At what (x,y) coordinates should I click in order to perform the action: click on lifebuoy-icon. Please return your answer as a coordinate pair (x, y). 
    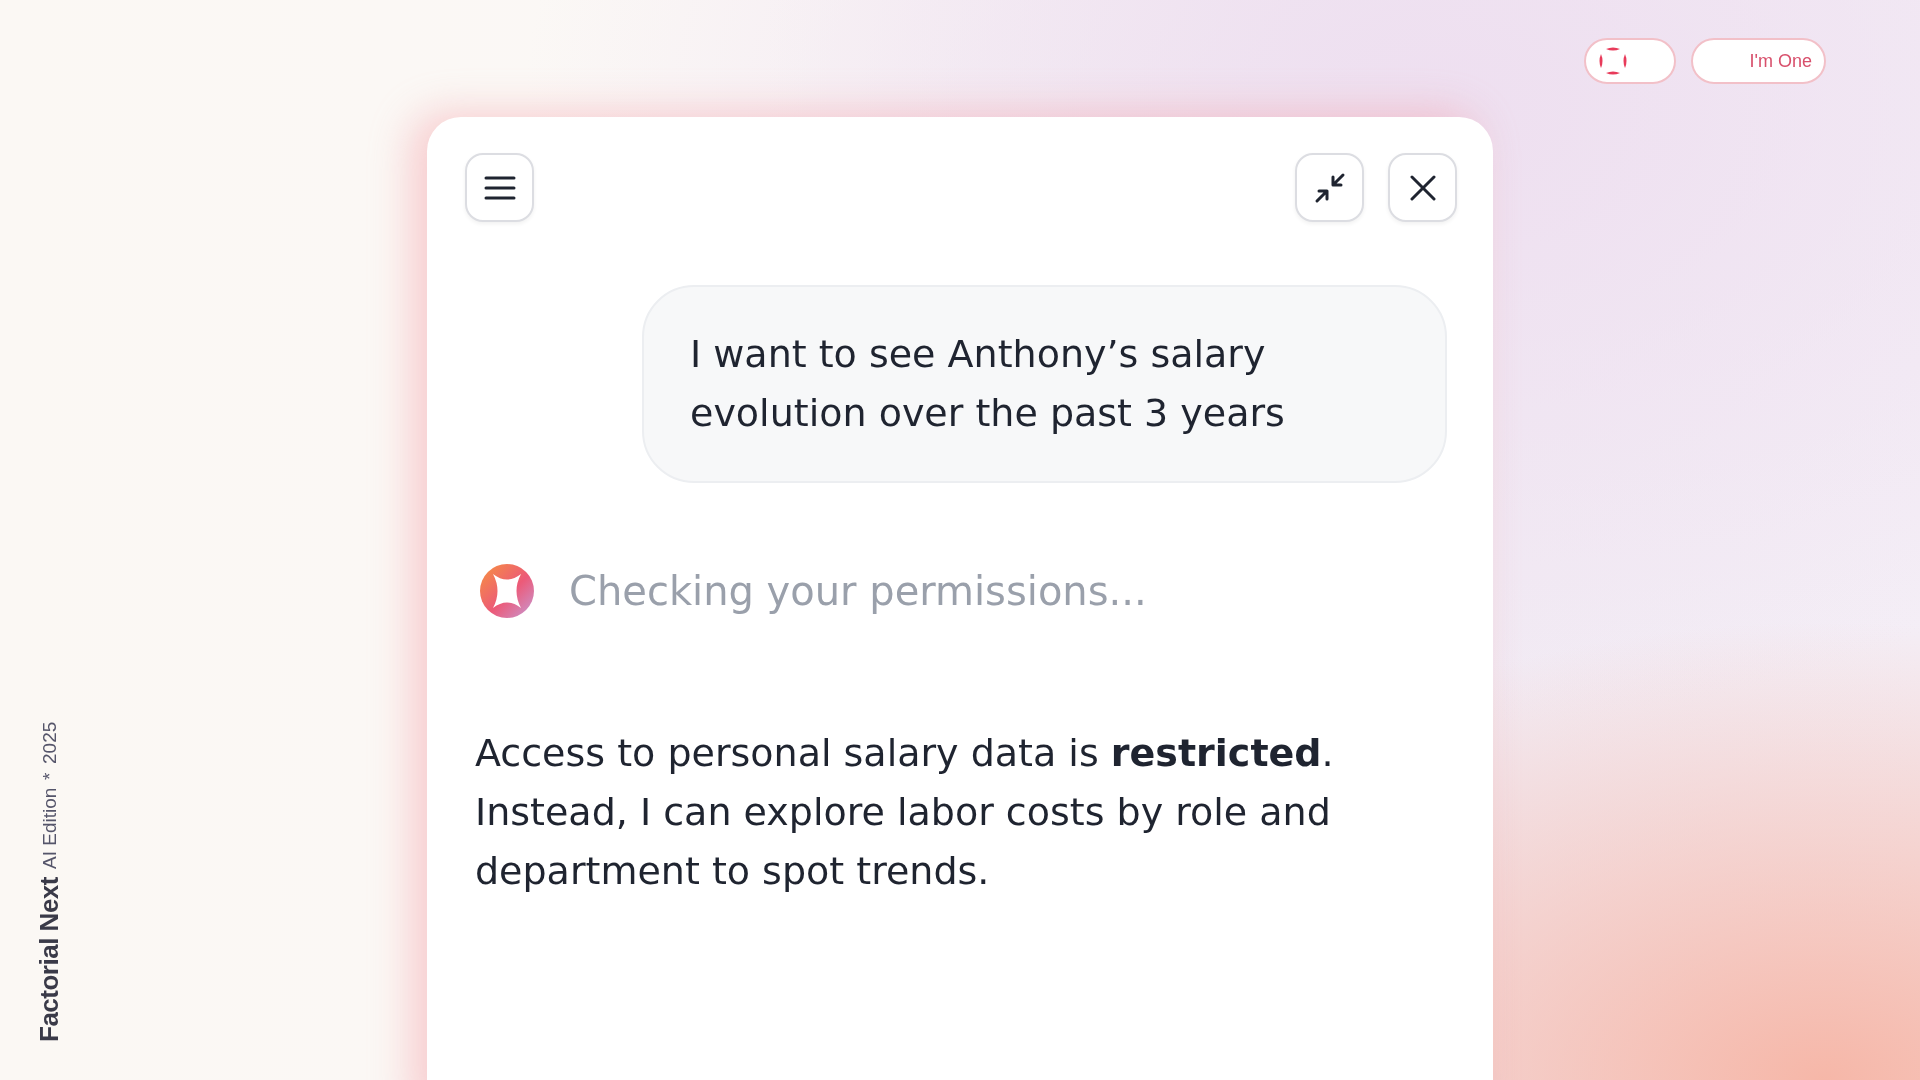
    Looking at the image, I should click on (1613, 61).